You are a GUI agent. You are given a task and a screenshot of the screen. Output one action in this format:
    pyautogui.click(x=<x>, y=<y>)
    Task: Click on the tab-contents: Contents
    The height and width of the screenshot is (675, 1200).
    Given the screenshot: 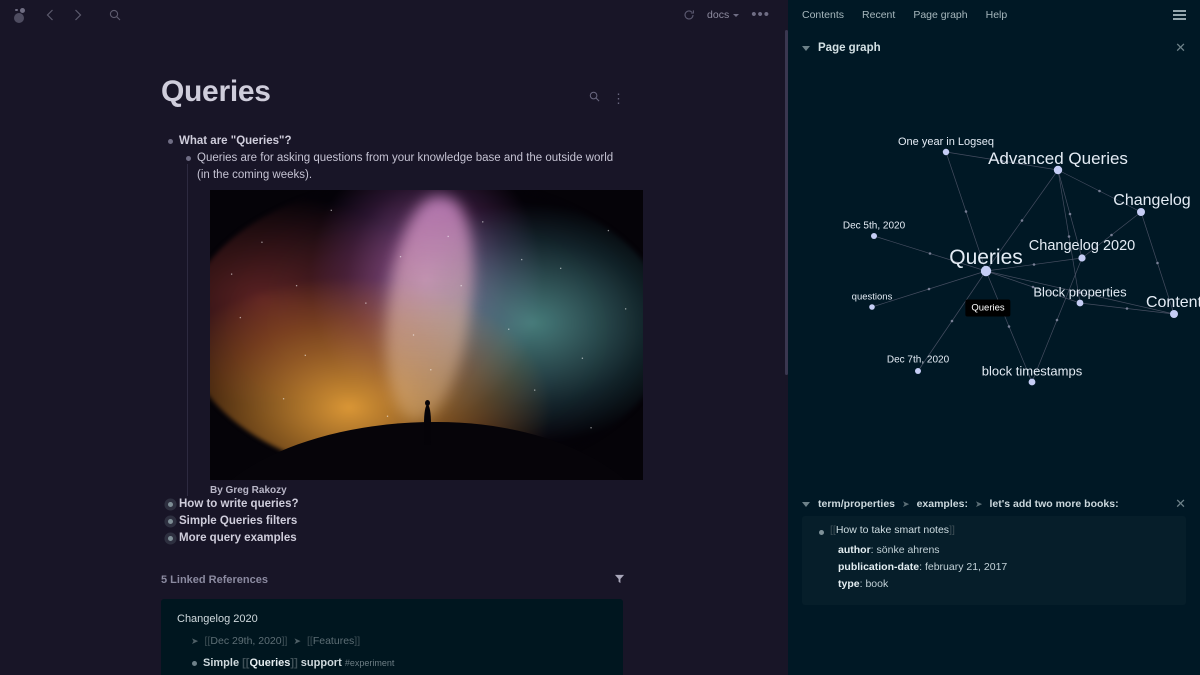 What is the action you would take?
    pyautogui.click(x=823, y=15)
    